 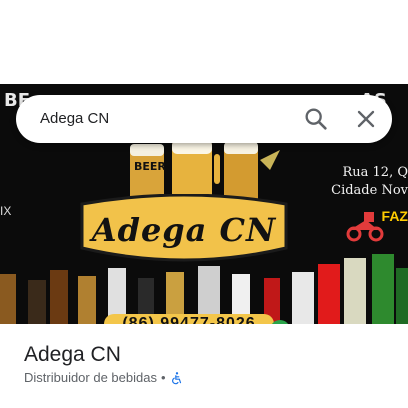 I want to click on delivery-text: FAZ, so click(x=394, y=216).